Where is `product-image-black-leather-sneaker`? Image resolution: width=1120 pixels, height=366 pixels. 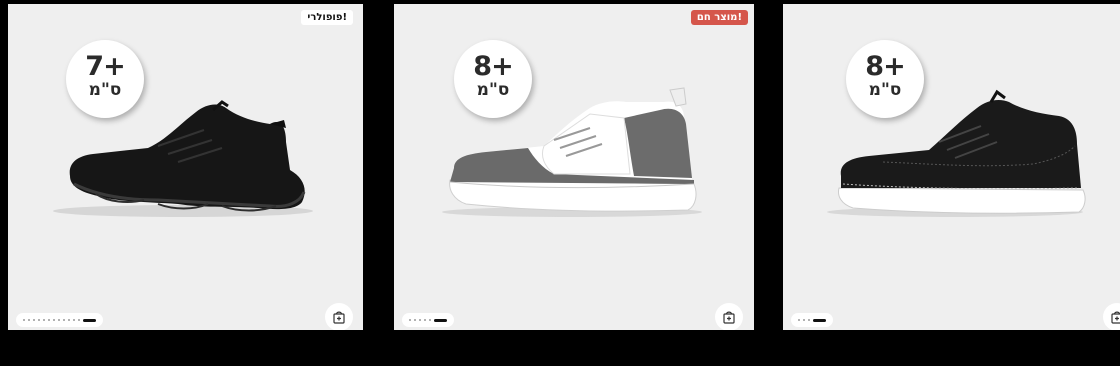
product-image-black-leather-sneaker is located at coordinates (951, 154).